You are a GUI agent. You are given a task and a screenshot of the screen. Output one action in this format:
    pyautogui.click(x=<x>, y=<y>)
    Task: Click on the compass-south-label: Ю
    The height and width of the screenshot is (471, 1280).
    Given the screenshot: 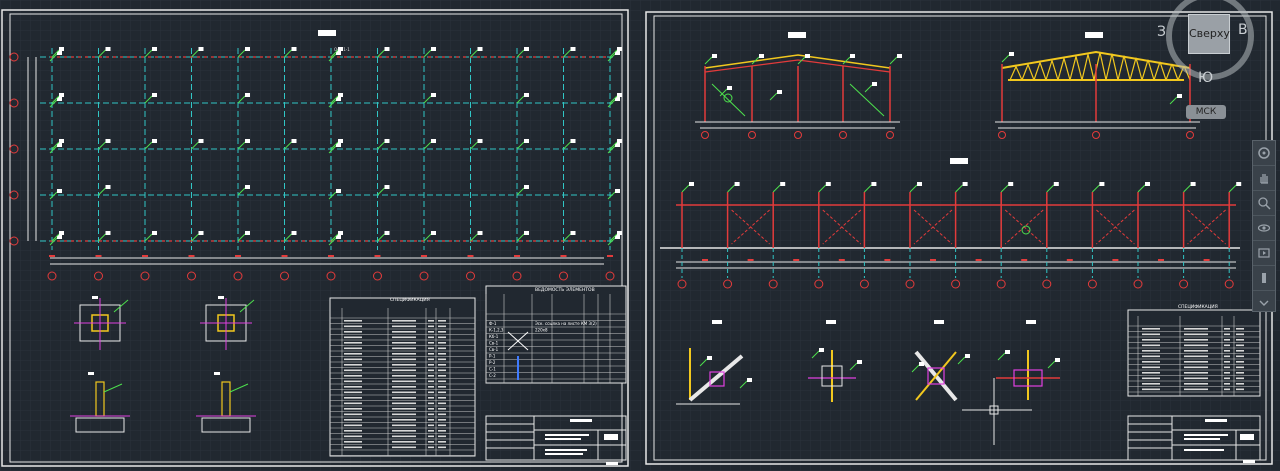 What is the action you would take?
    pyautogui.click(x=1205, y=78)
    